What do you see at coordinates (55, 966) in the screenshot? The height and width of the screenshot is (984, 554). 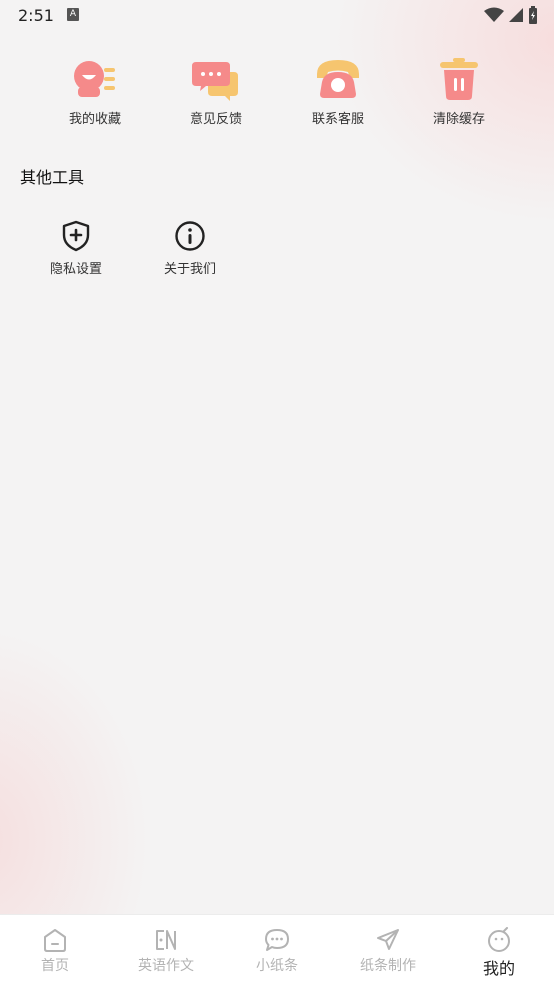 I see `tab-home-label: 首页` at bounding box center [55, 966].